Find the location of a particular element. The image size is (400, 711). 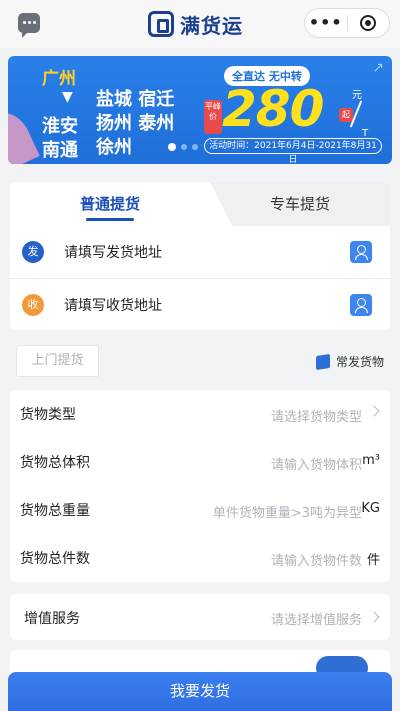

swoosh-icon: ↗ is located at coordinates (378, 68).